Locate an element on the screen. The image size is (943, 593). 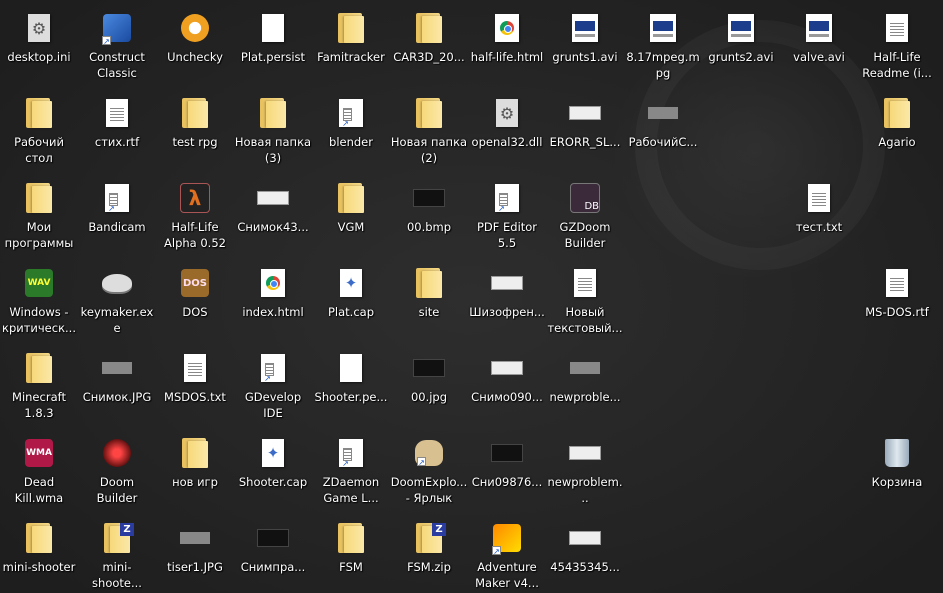
desktop-icon: test rpg is located at coordinates (195, 132).